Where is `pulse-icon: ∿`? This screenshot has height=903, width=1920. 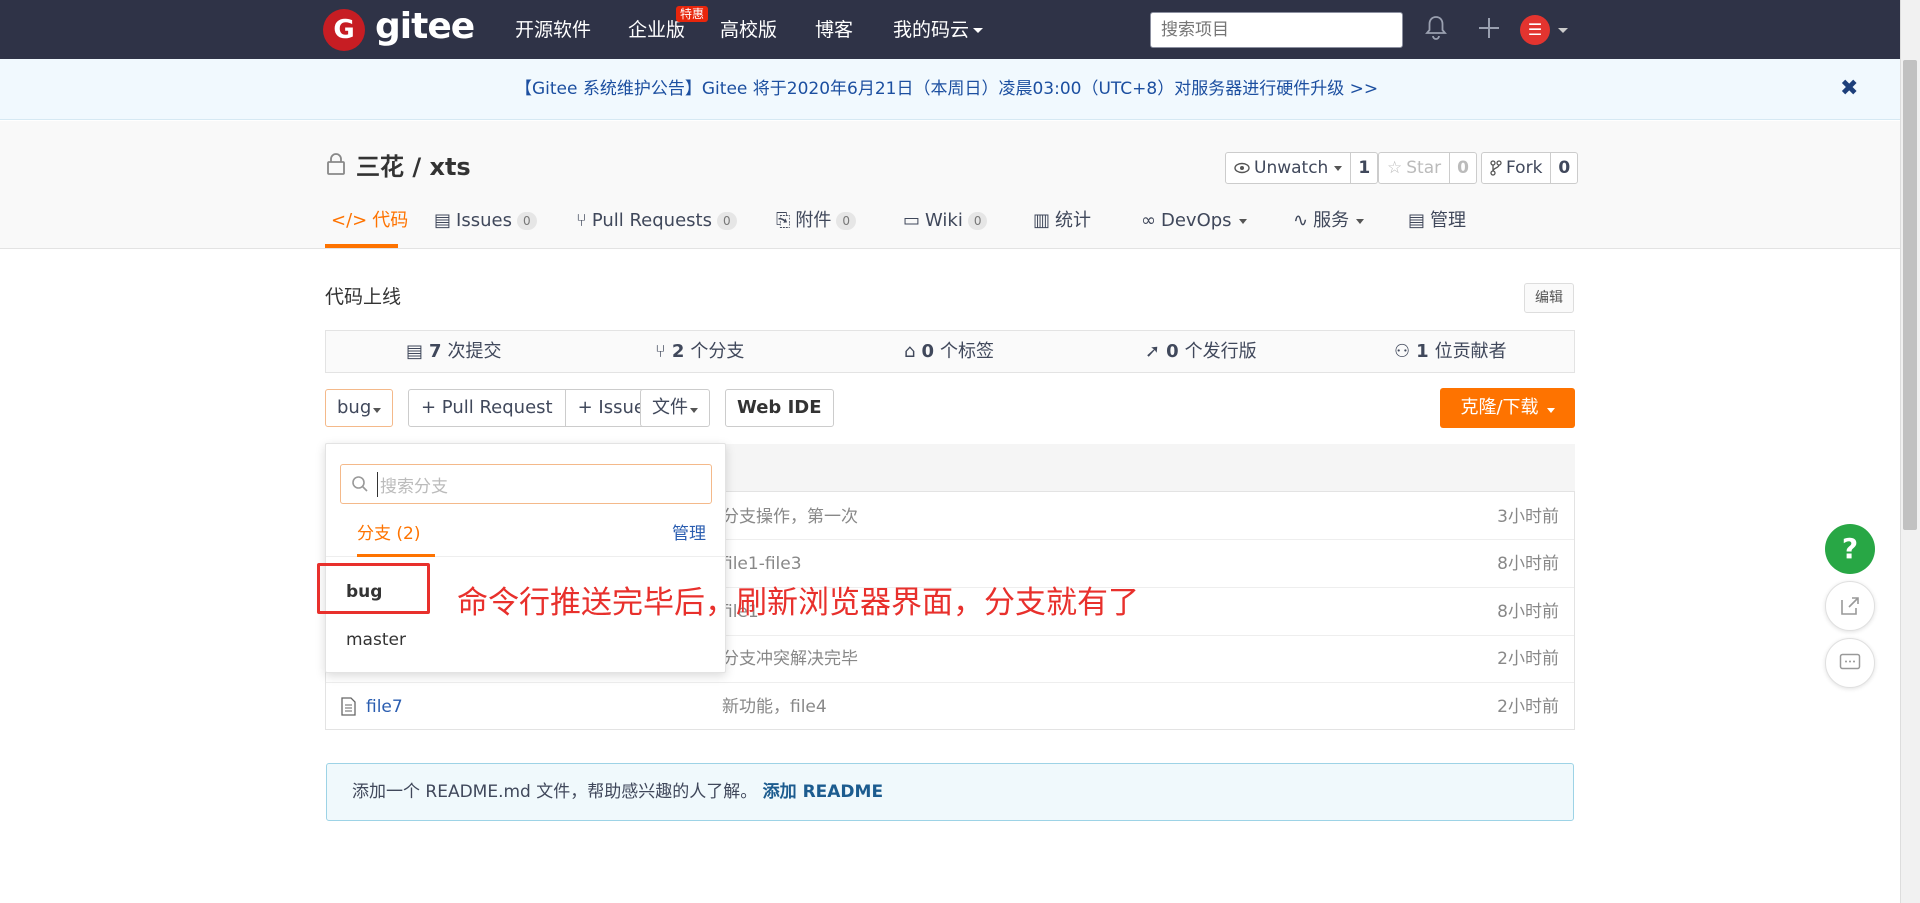 pulse-icon: ∿ is located at coordinates (1301, 220).